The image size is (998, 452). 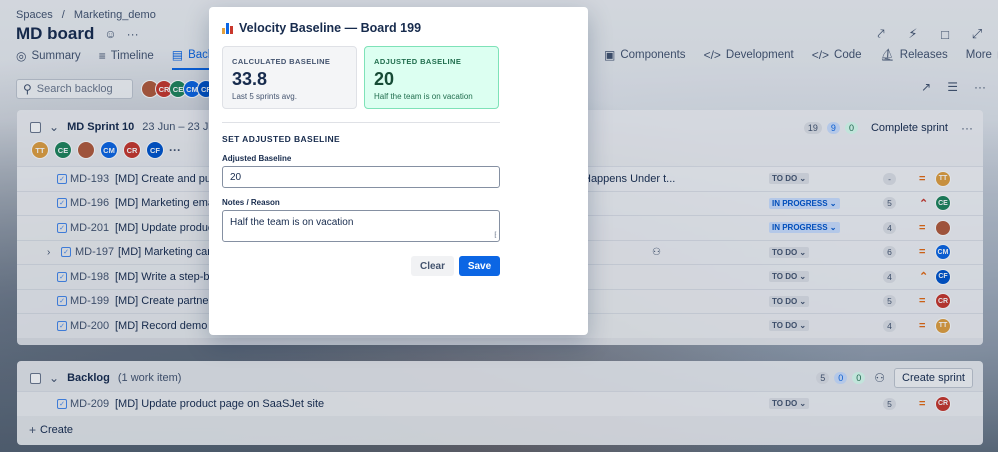 I want to click on notes-value: Half the team is on vacation, so click(x=292, y=222).